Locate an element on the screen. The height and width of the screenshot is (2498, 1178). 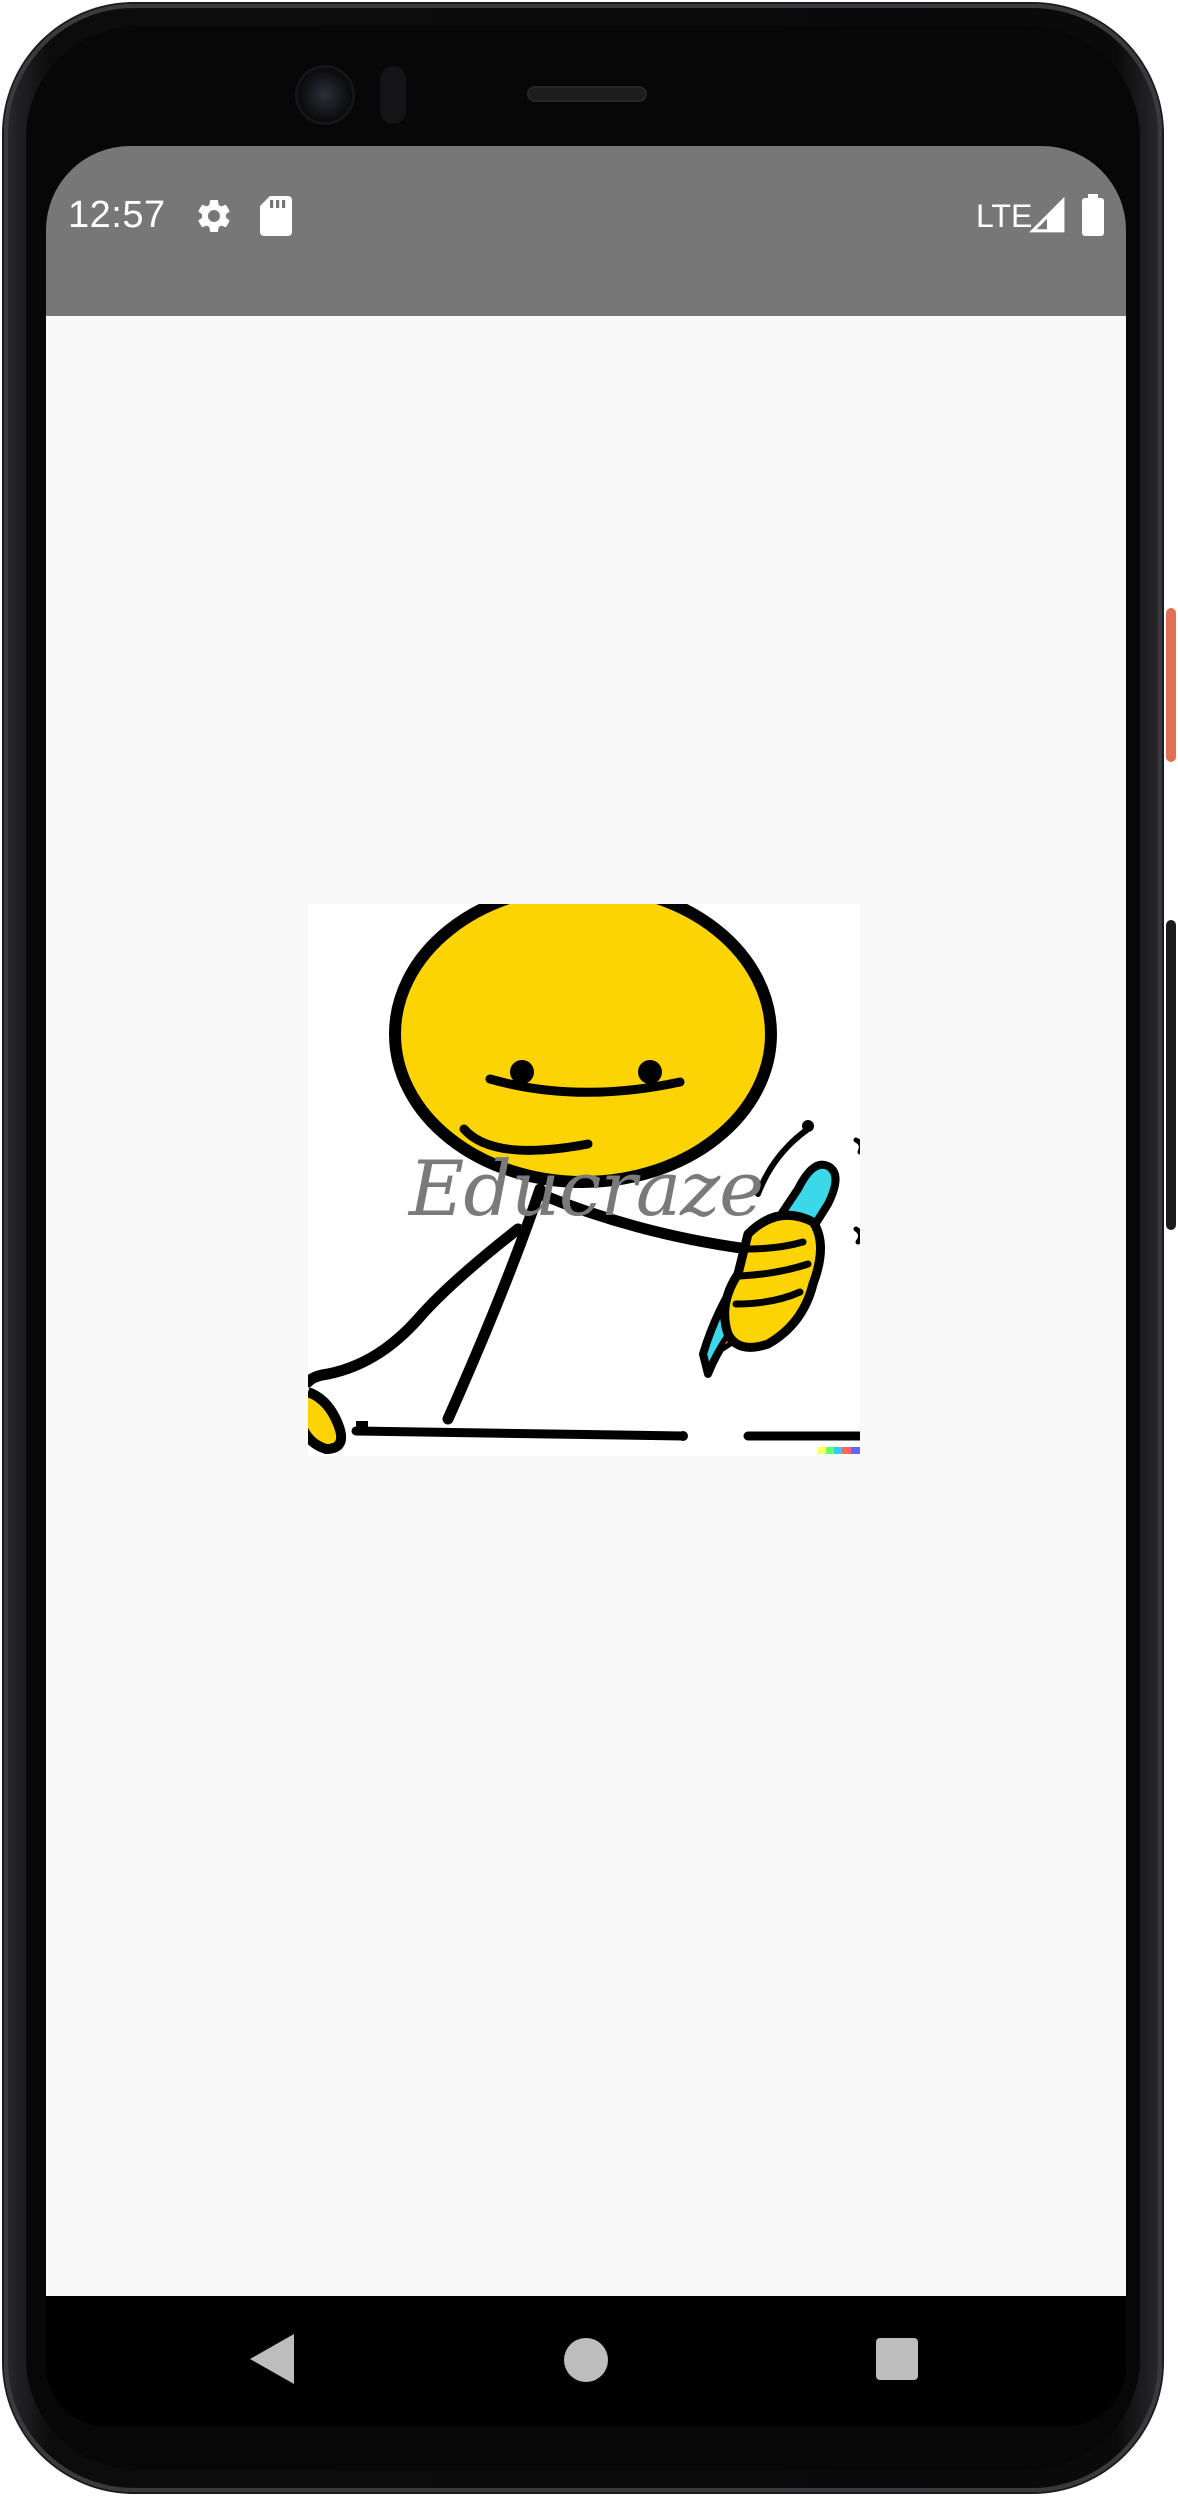
battery-icon is located at coordinates (1093, 215).